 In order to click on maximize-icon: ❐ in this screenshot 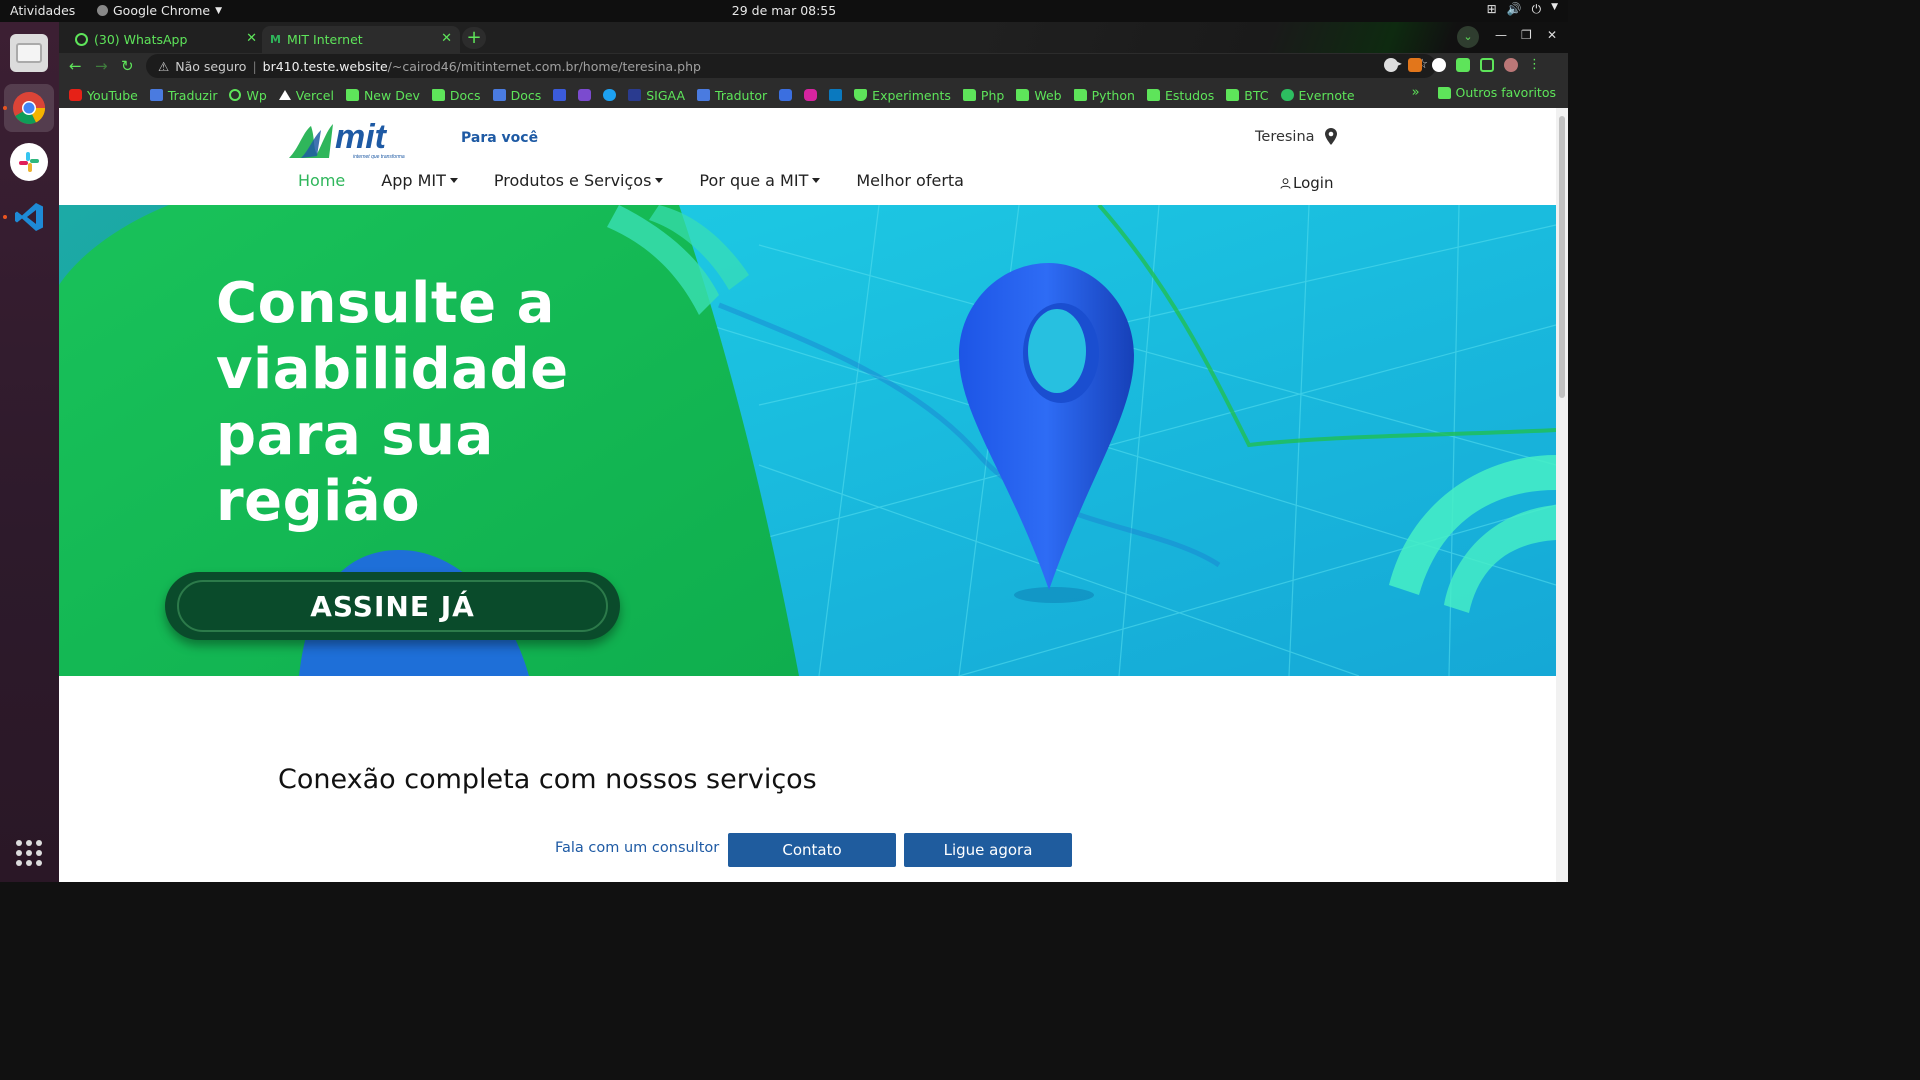, I will do `click(1526, 35)`.